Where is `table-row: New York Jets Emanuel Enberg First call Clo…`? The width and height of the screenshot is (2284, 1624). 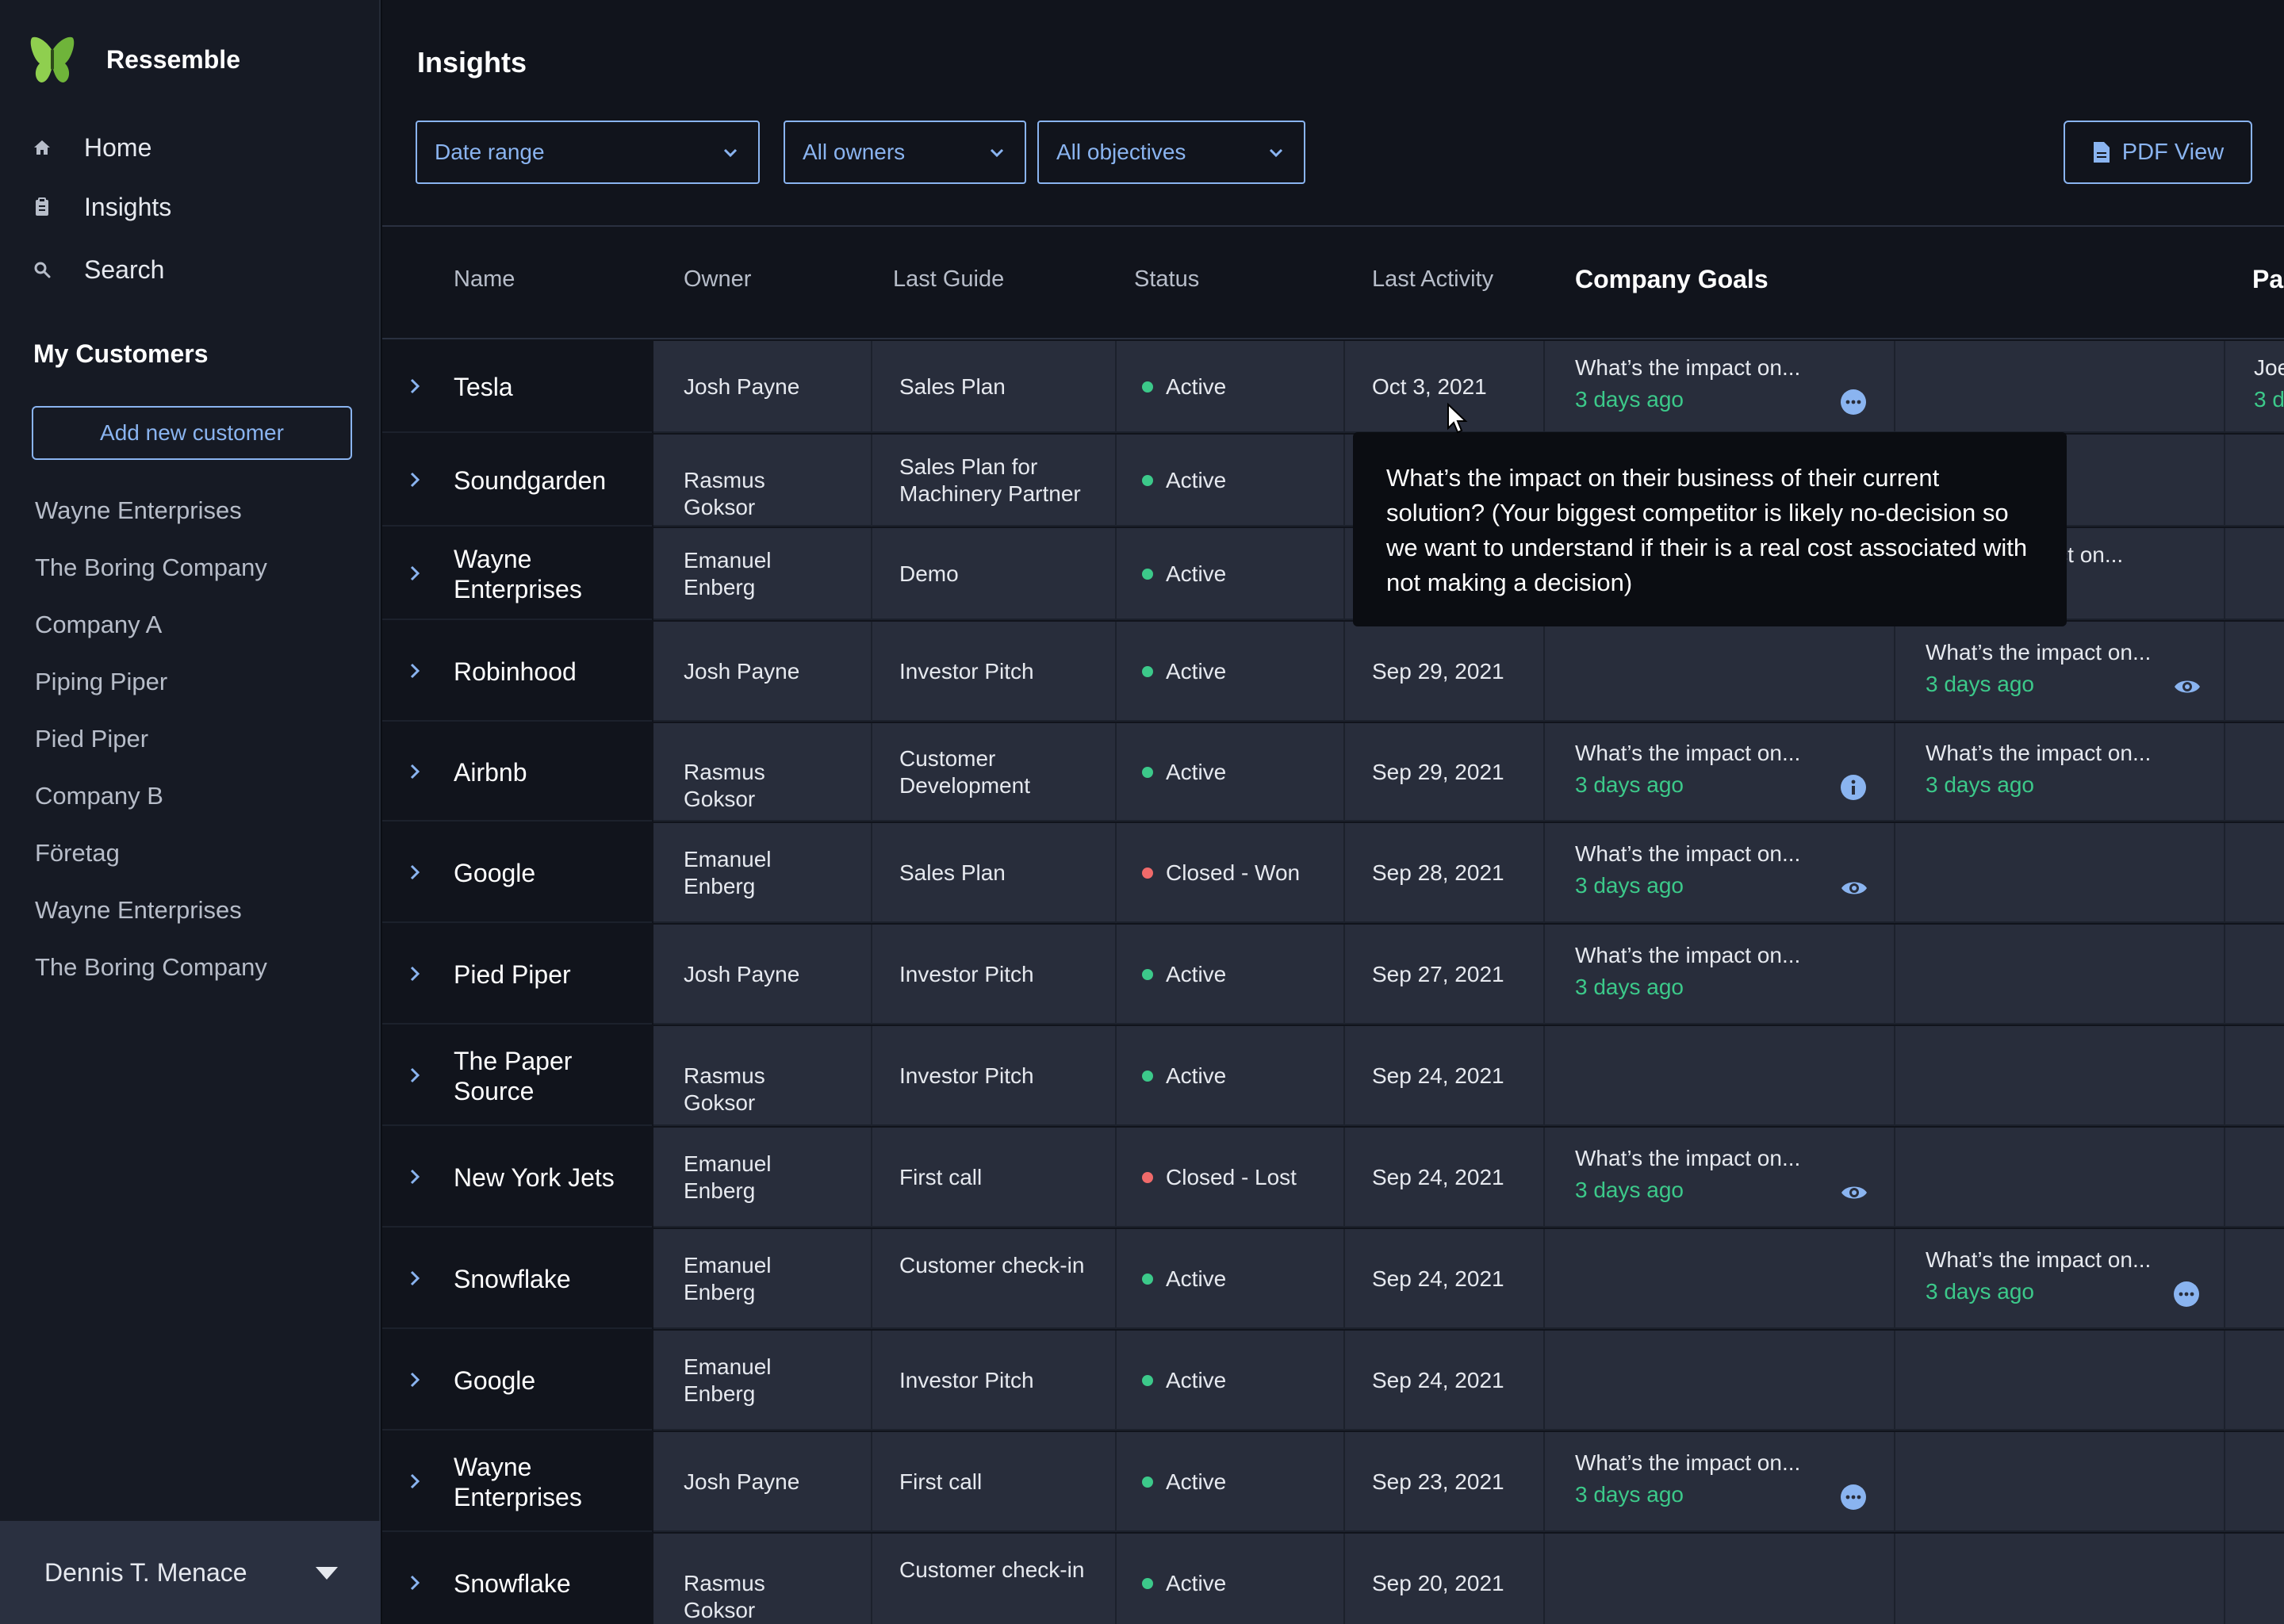
table-row: New York Jets Emanuel Enberg First call Clo… is located at coordinates (1333, 1178).